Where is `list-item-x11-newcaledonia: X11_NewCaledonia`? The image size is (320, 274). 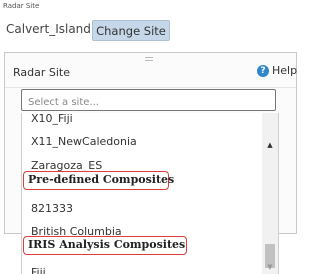
list-item-x11-newcaledonia: X11_NewCaledonia is located at coordinates (84, 141).